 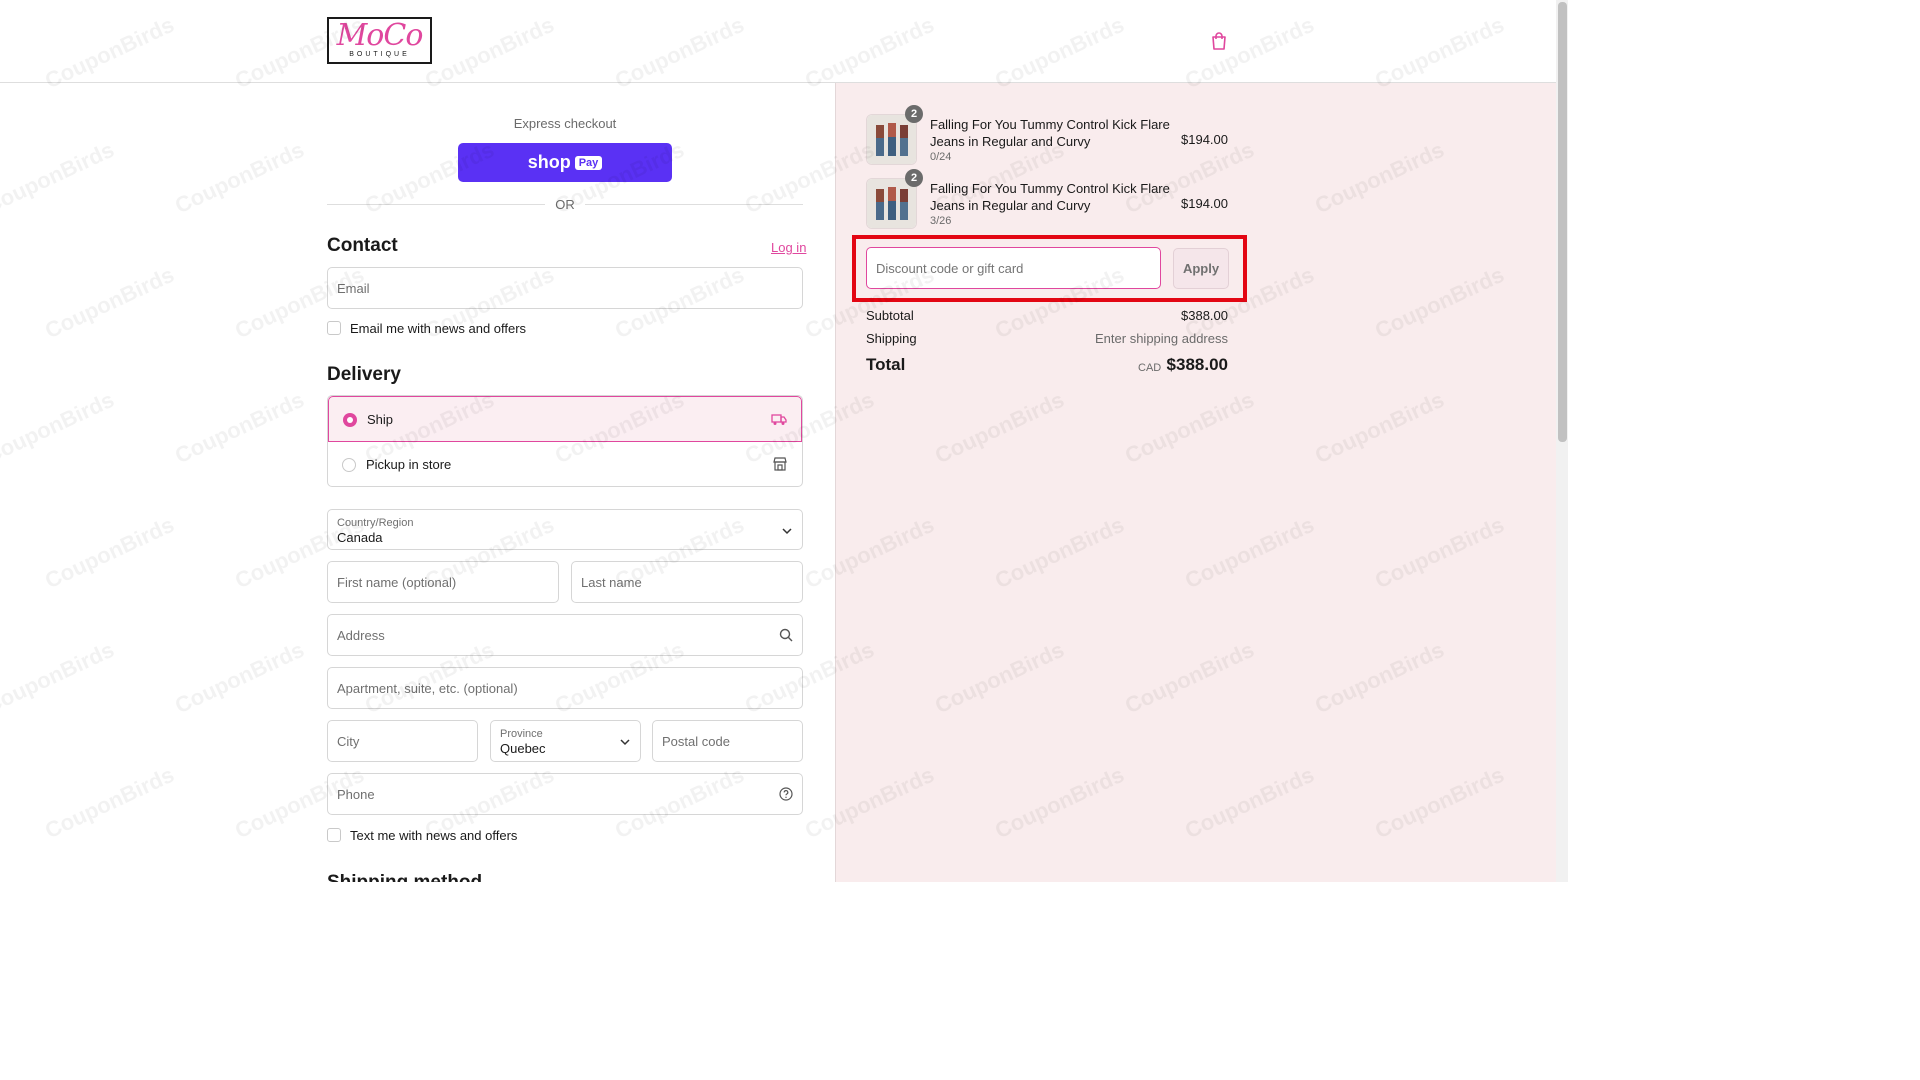 What do you see at coordinates (565, 123) in the screenshot?
I see `express-checkout-label: Express checkout` at bounding box center [565, 123].